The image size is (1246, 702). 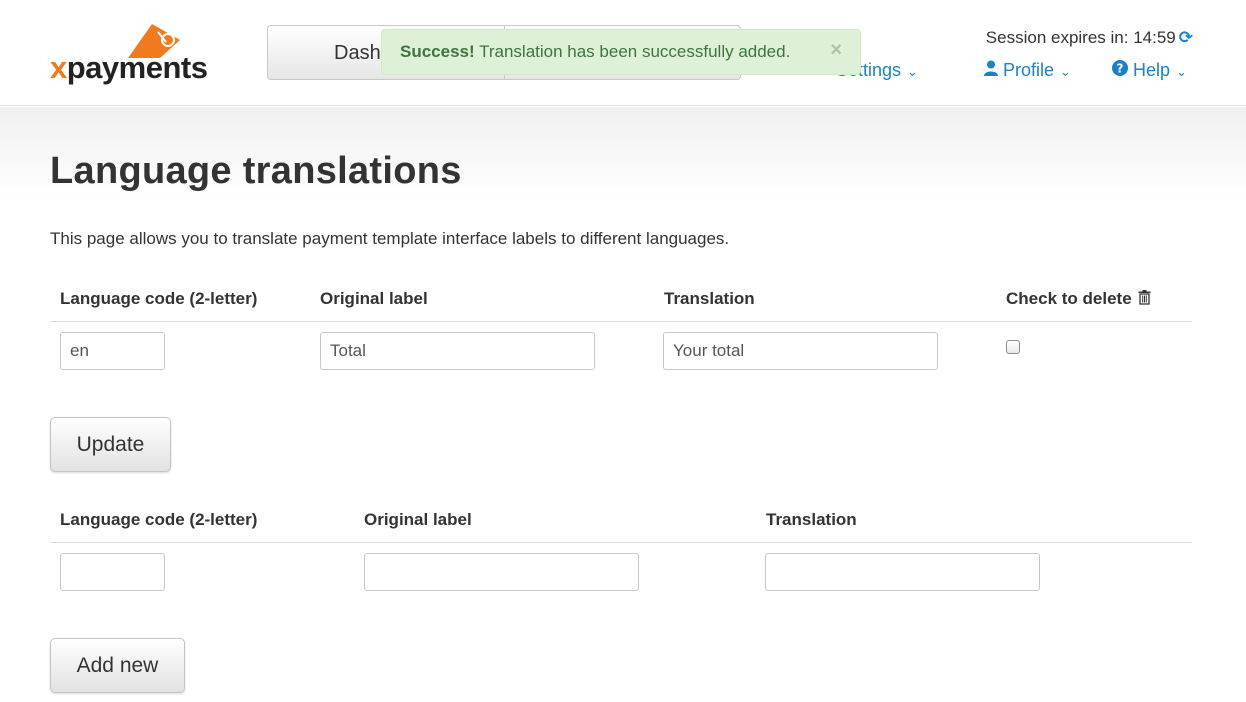 I want to click on profile-label: Profile, so click(x=1029, y=70).